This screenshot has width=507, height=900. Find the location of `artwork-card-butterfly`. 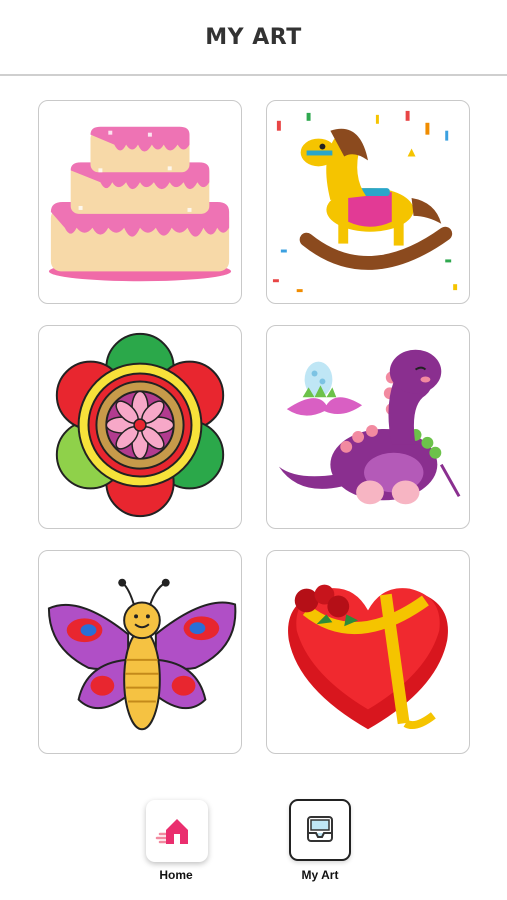

artwork-card-butterfly is located at coordinates (140, 652).